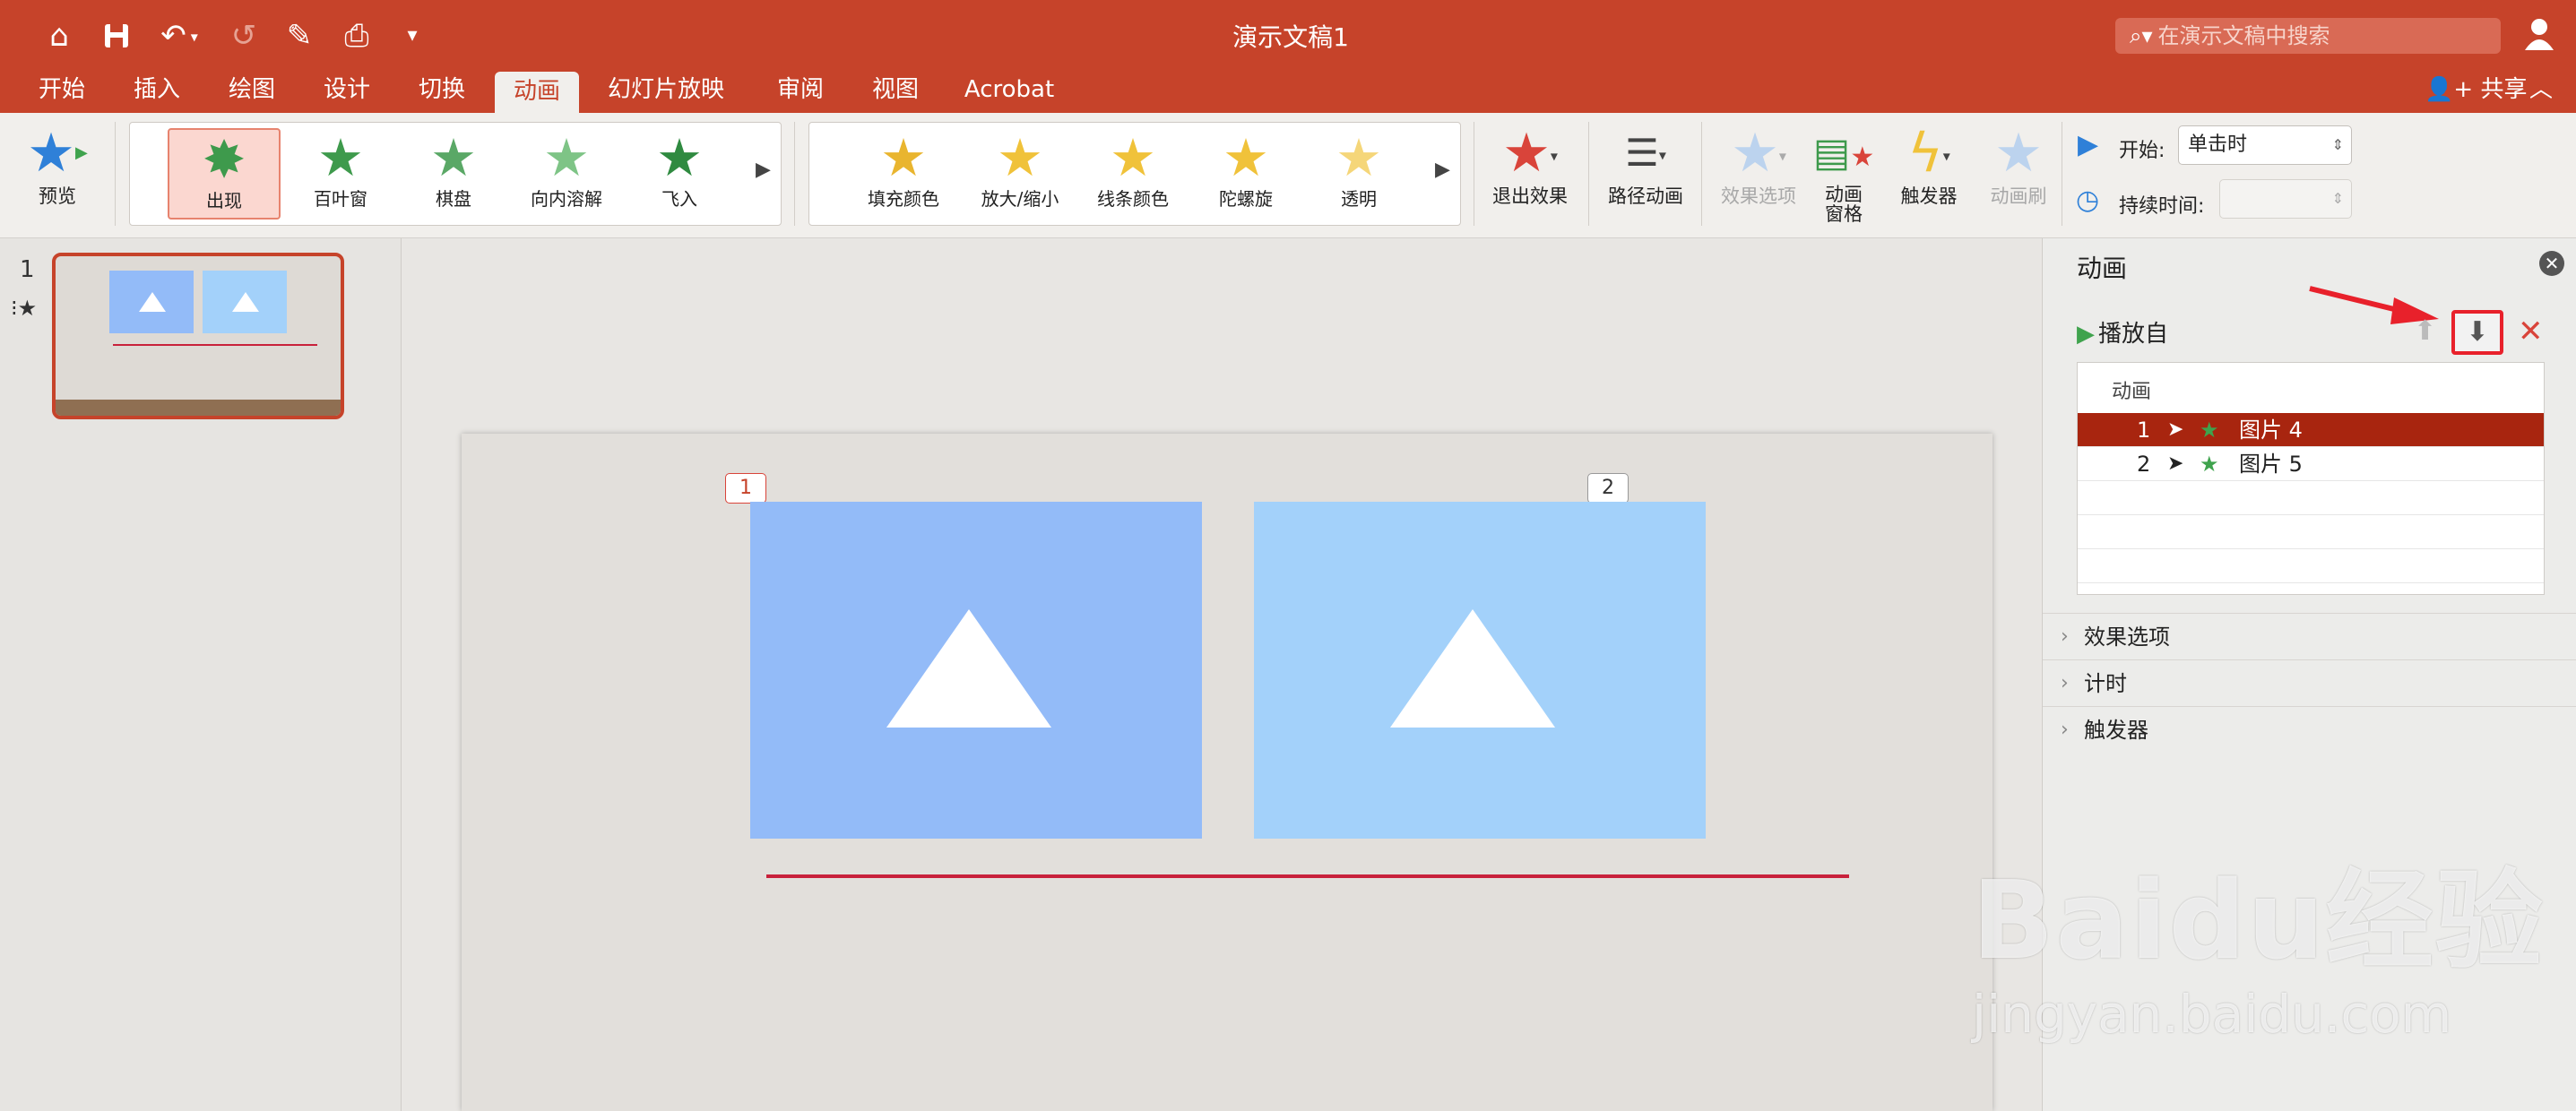 The image size is (2576, 1111). I want to click on effect-blinds: ★ 百叶窗, so click(340, 174).